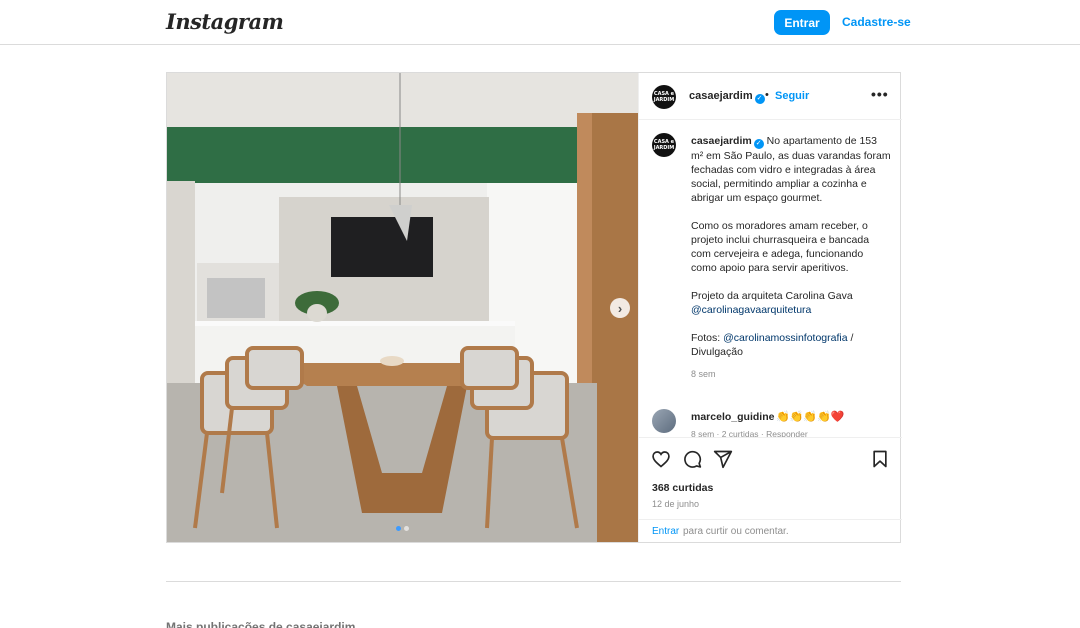  Describe the element at coordinates (810, 417) in the screenshot. I see `comment-text: 👏👏👏👏❤️` at that location.